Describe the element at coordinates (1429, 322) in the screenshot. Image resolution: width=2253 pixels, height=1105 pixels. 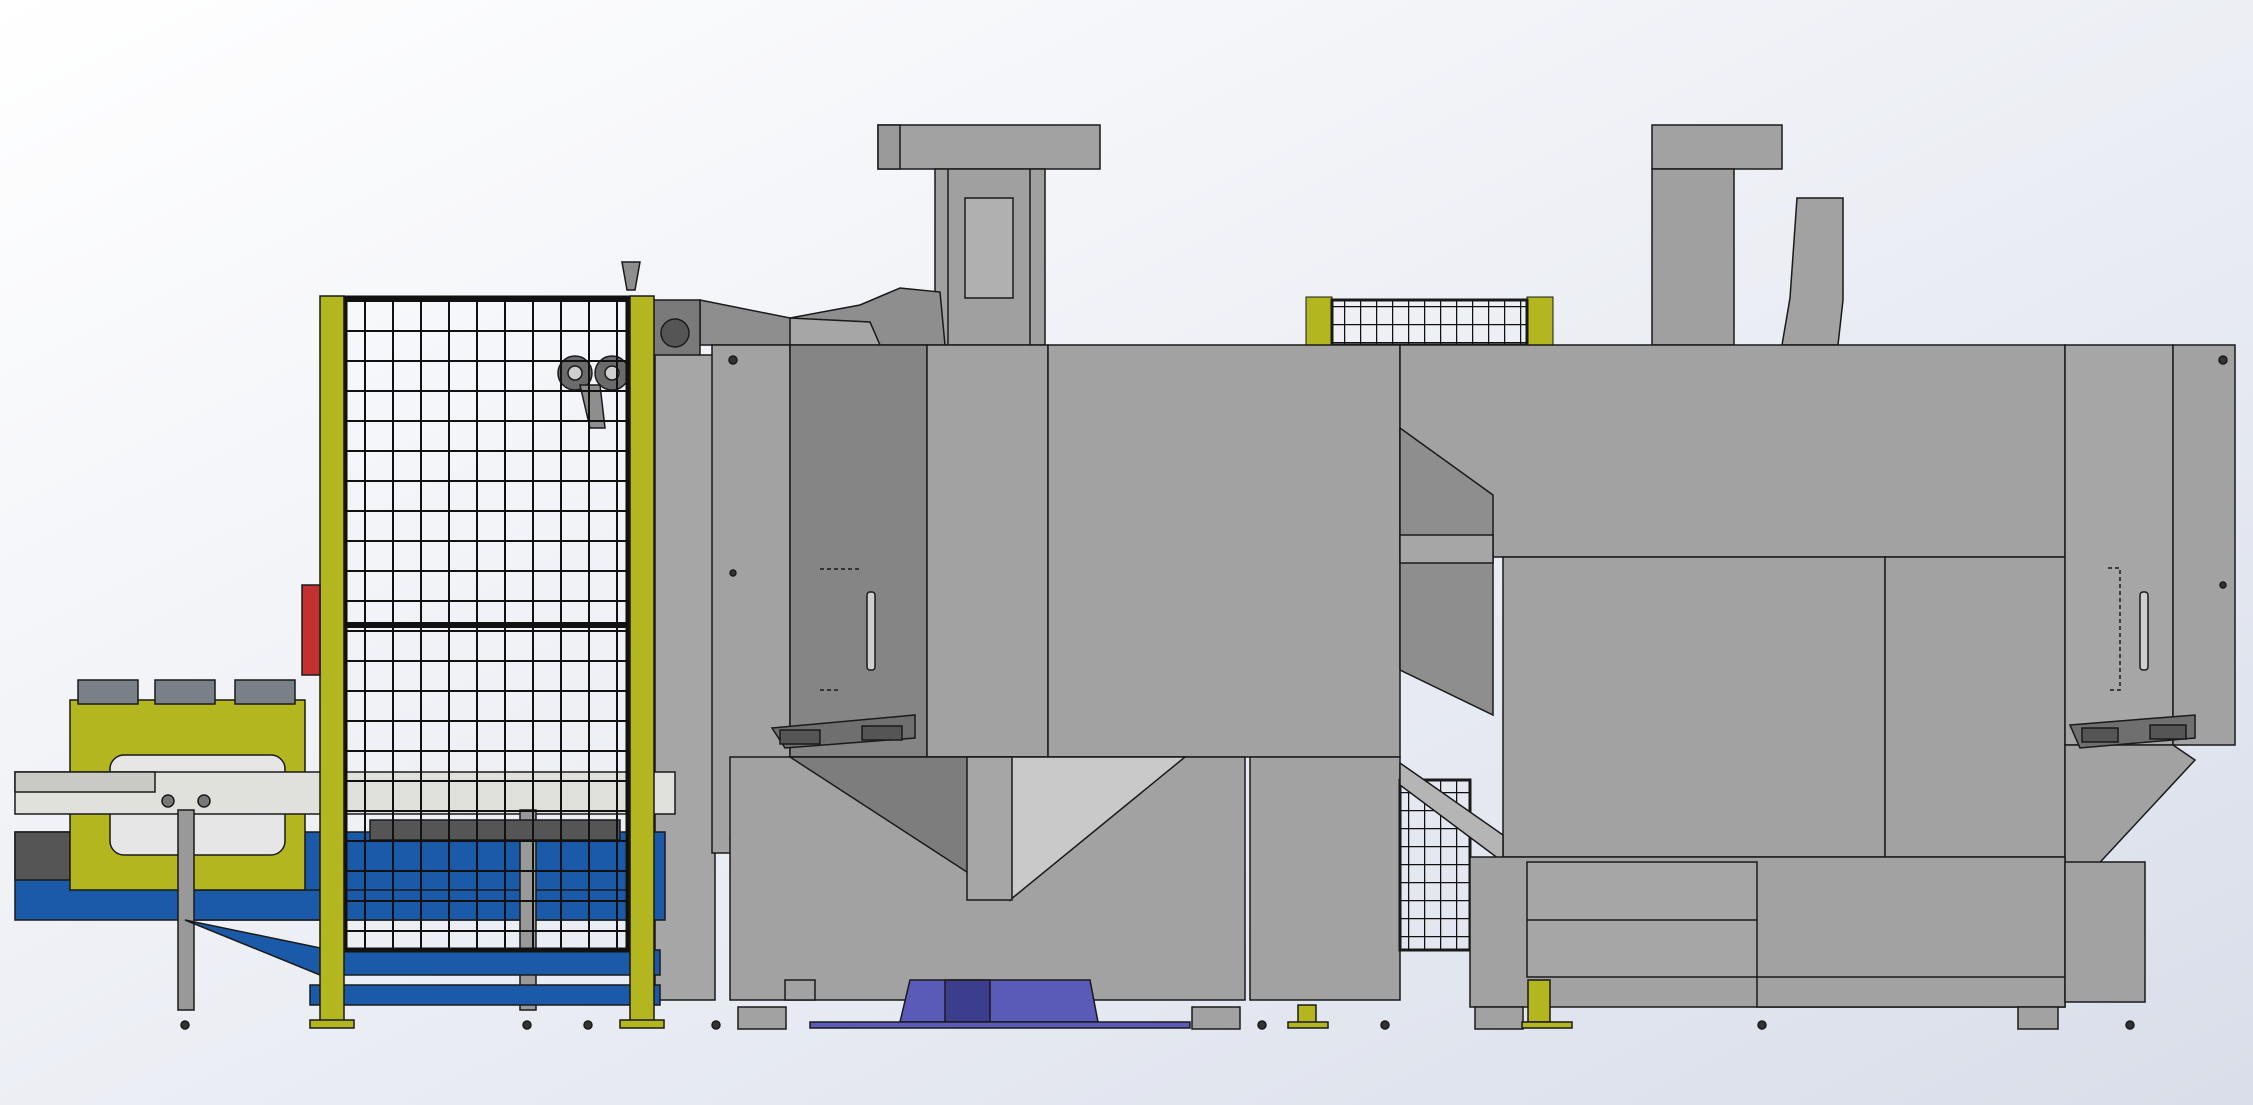
I see `rear-fence` at that location.